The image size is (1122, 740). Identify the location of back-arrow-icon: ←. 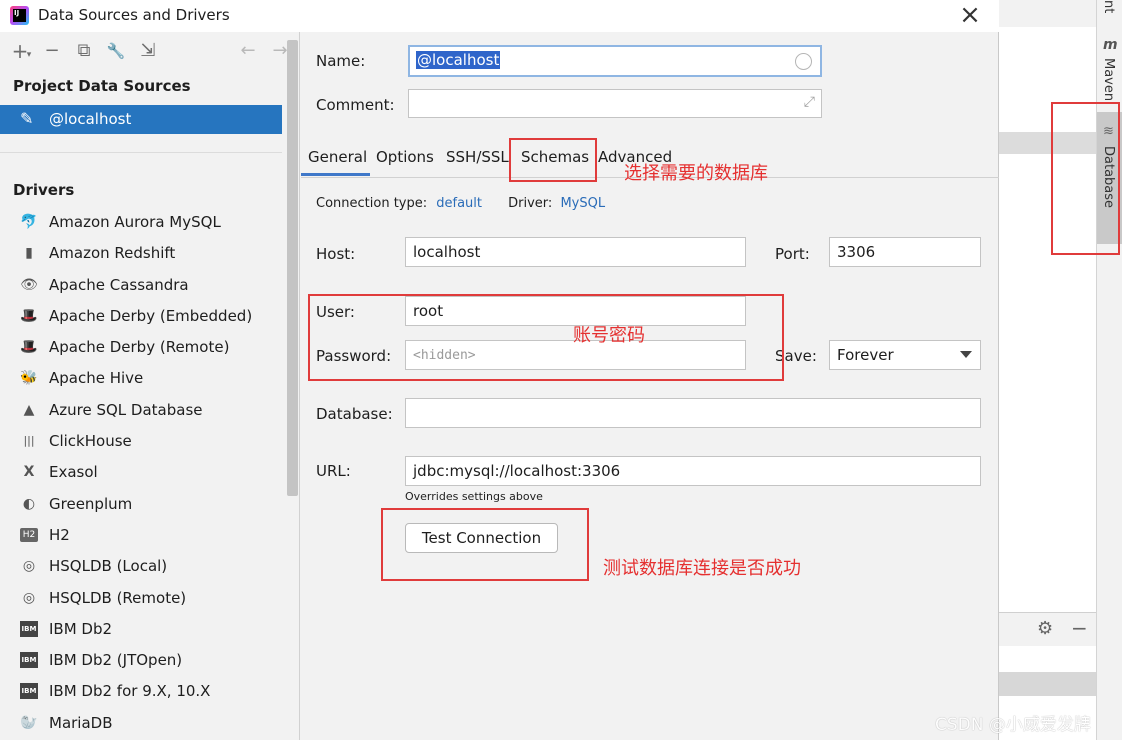
(248, 51).